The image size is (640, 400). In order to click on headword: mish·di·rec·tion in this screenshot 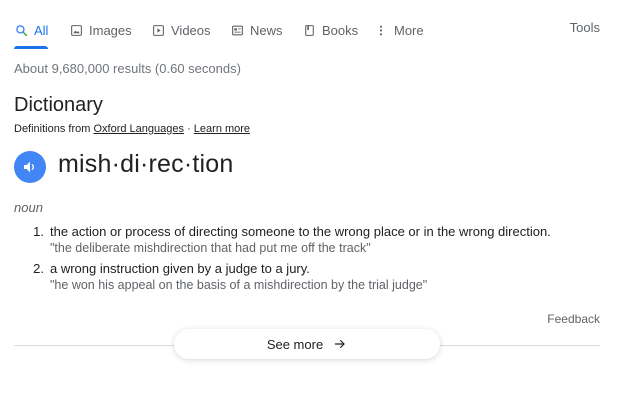, I will do `click(146, 164)`.